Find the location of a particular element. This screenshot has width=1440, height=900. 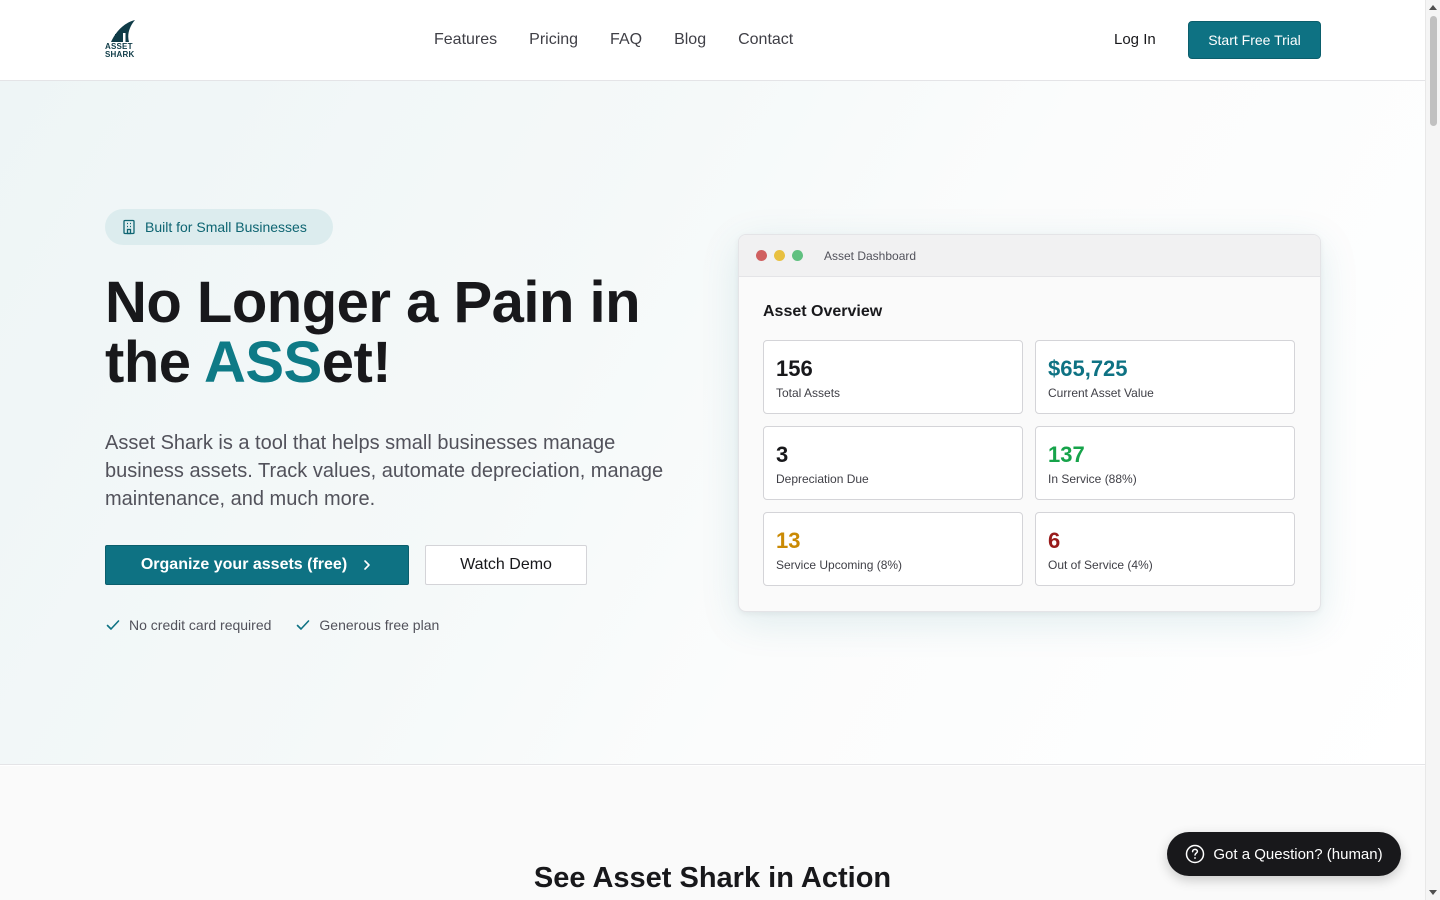

small-business-badge: Built for Small Businesses is located at coordinates (219, 227).